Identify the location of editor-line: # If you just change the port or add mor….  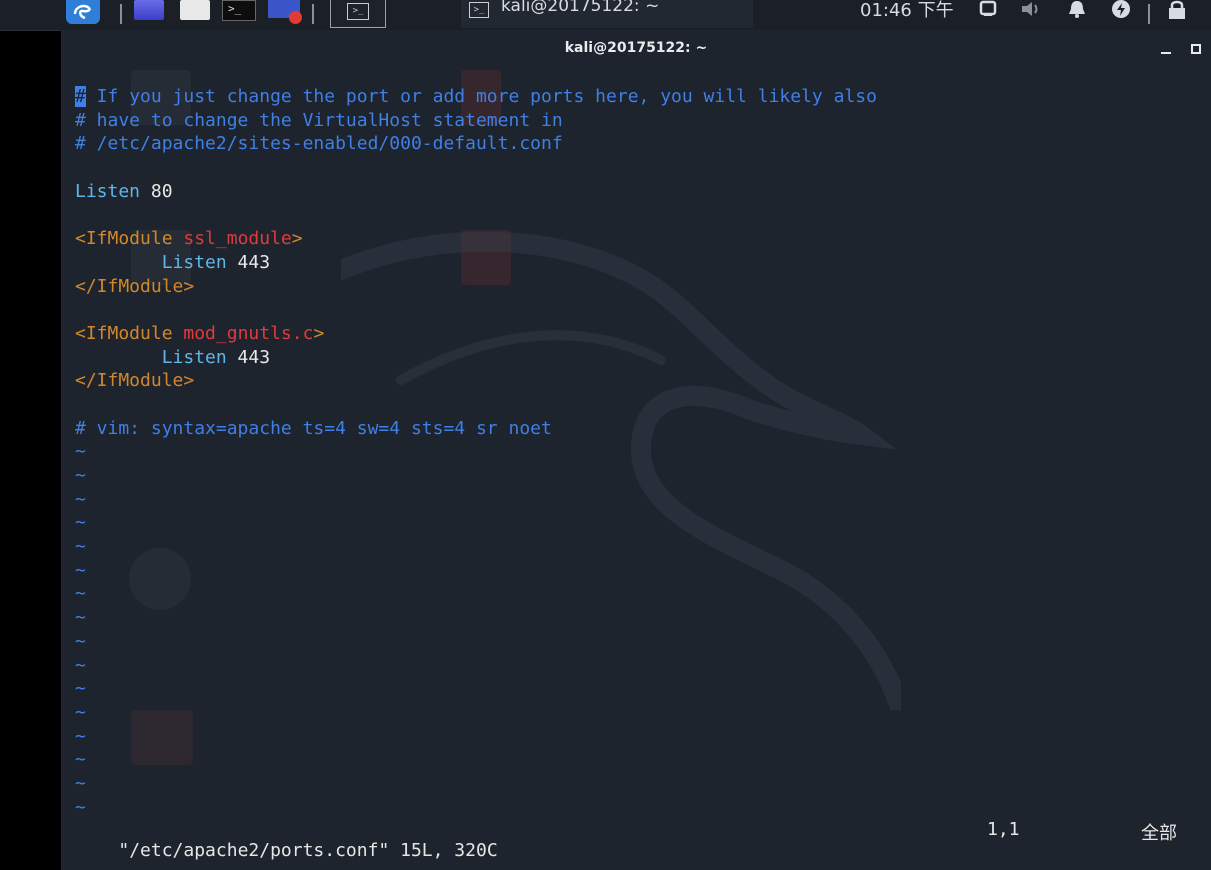
(476, 97).